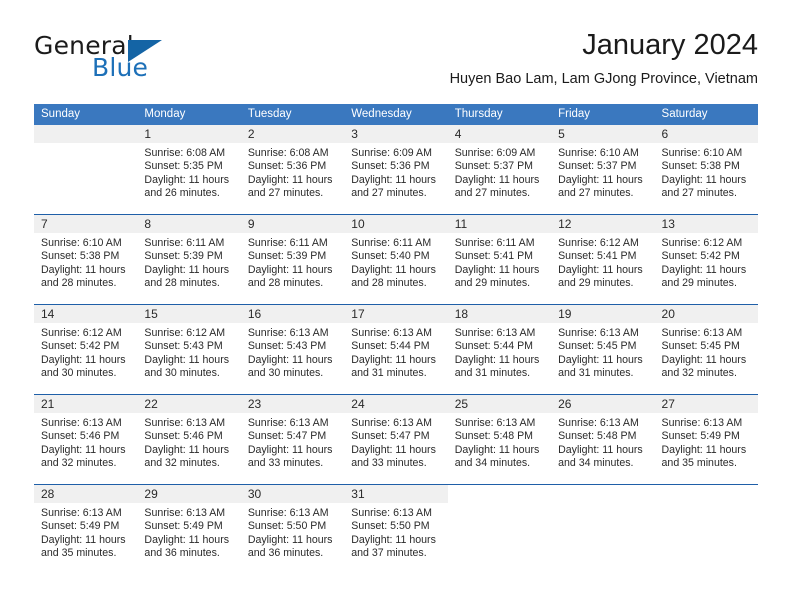 The image size is (792, 612). What do you see at coordinates (290, 546) in the screenshot?
I see `daylight-text: Daylight: 11 hours and 36 minutes.` at bounding box center [290, 546].